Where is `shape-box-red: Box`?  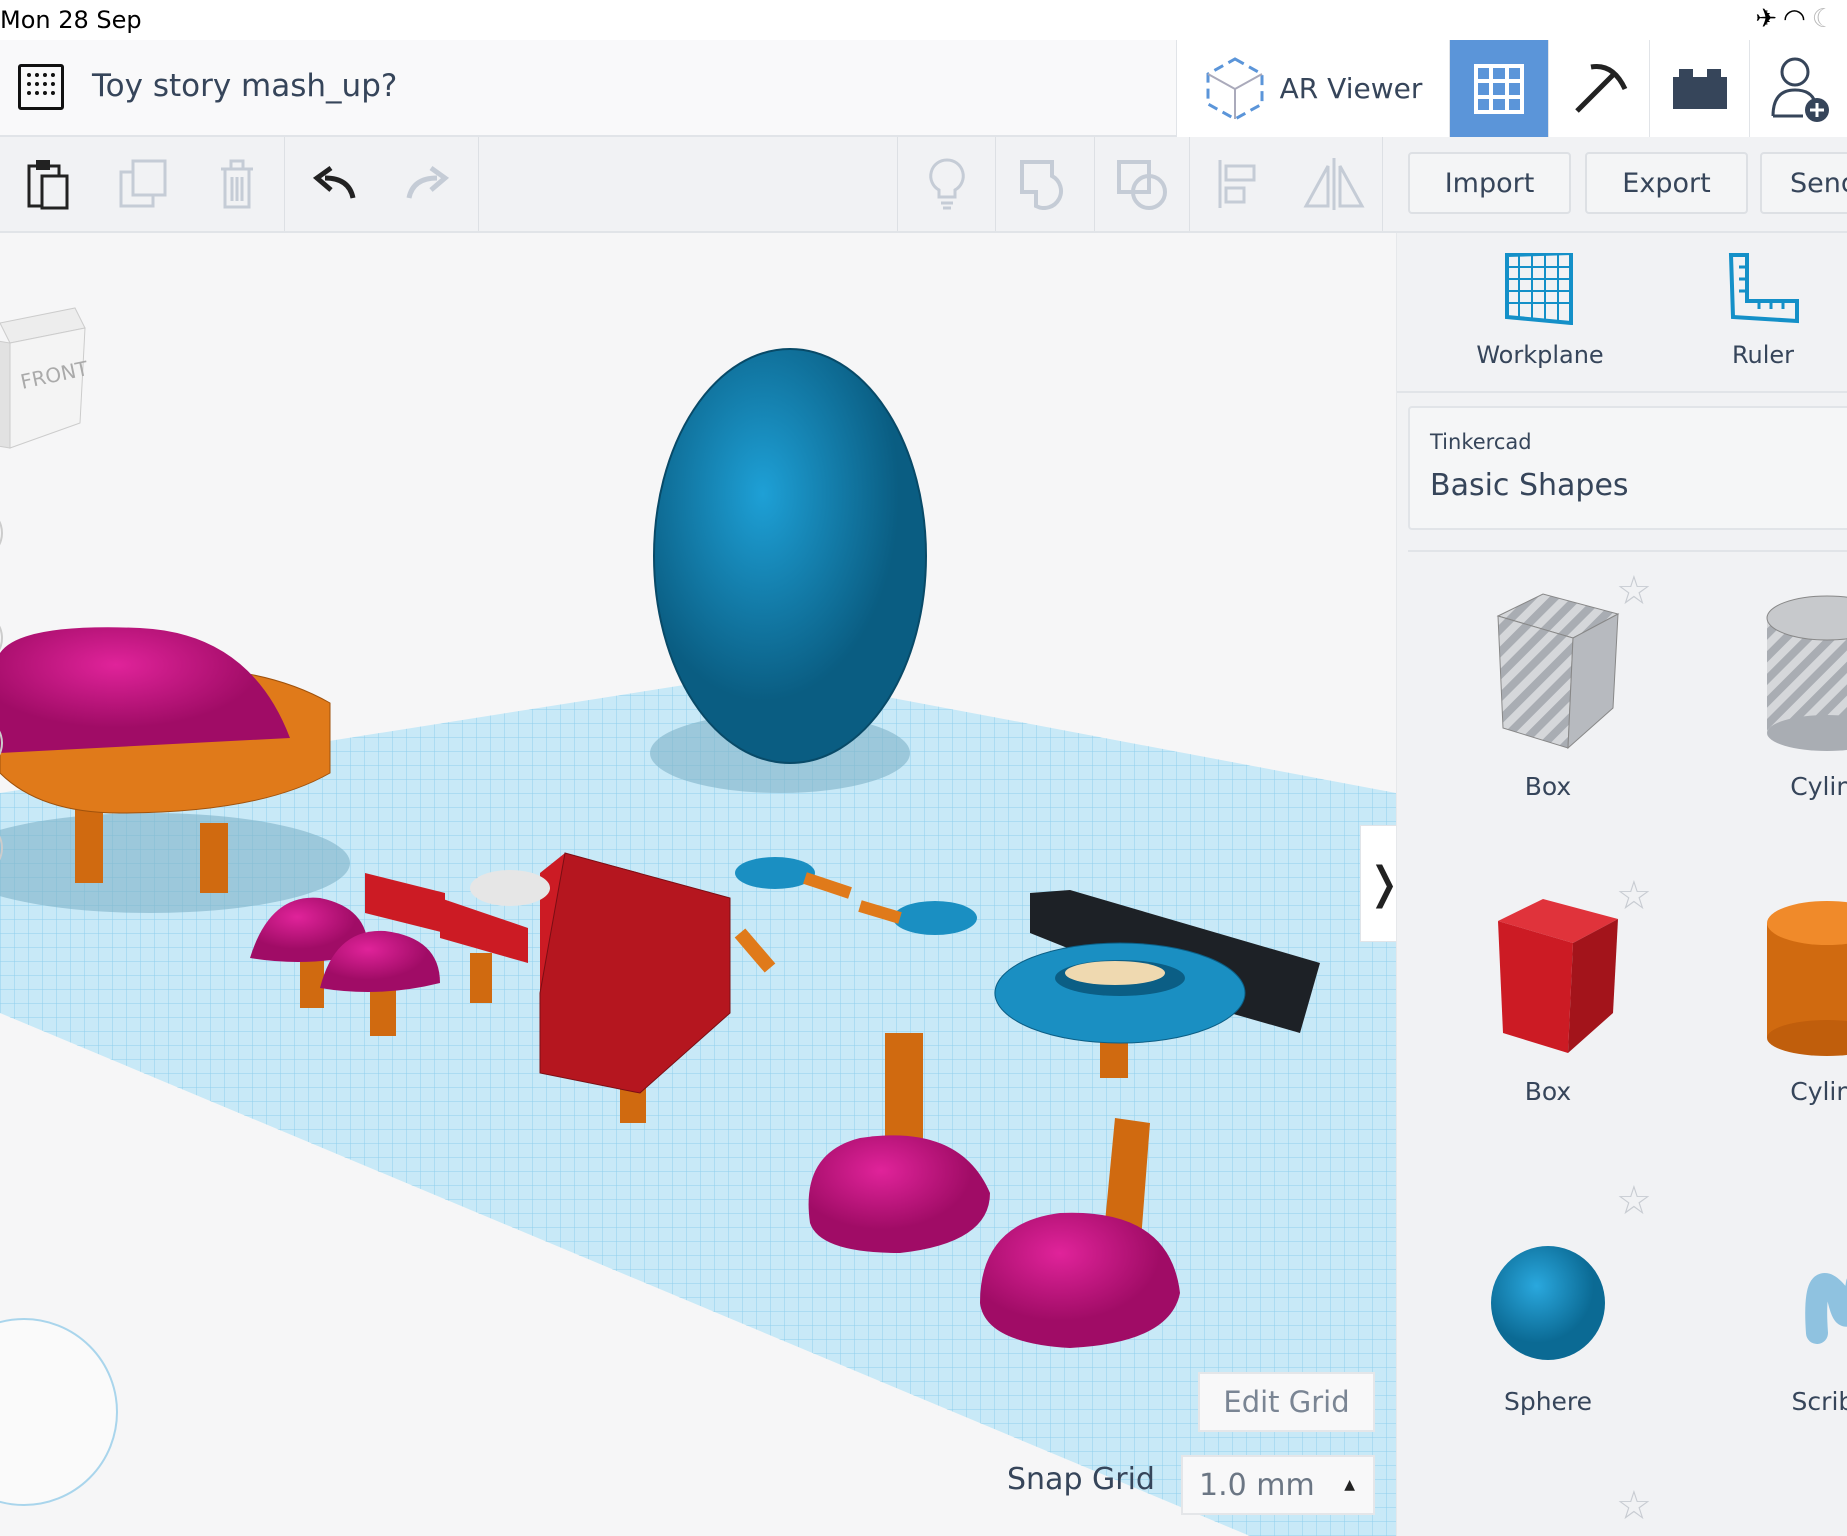 shape-box-red: Box is located at coordinates (1548, 999).